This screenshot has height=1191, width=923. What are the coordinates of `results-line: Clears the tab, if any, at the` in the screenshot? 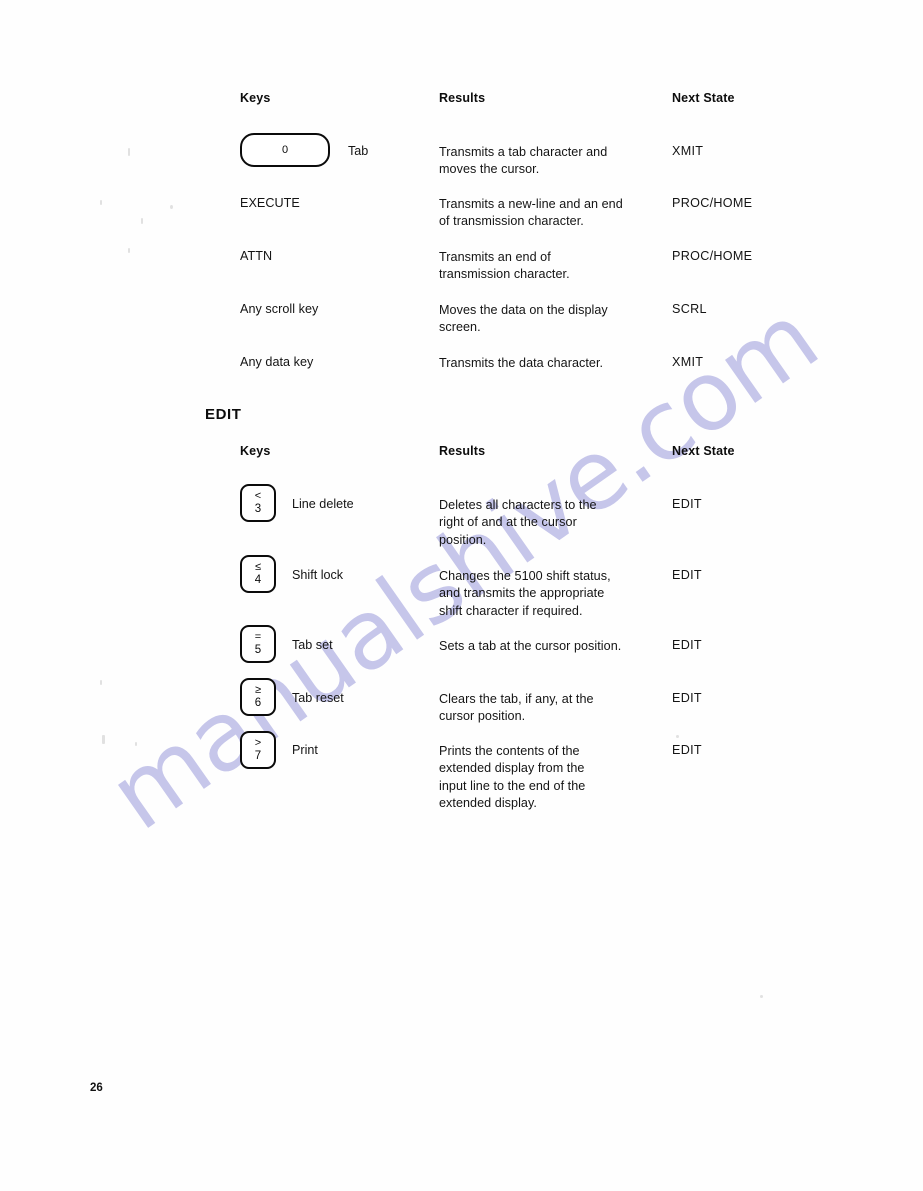 It's located at (516, 699).